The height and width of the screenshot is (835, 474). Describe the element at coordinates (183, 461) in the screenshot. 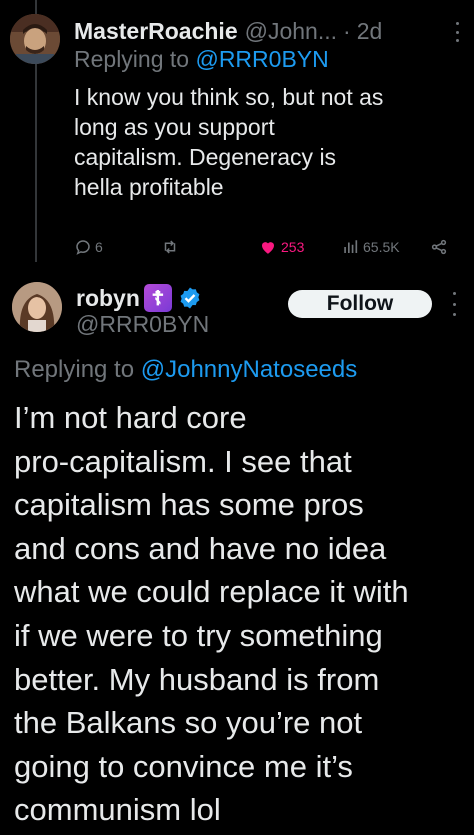

I see `tweet-text-line: pro-capitalism. I see that` at that location.